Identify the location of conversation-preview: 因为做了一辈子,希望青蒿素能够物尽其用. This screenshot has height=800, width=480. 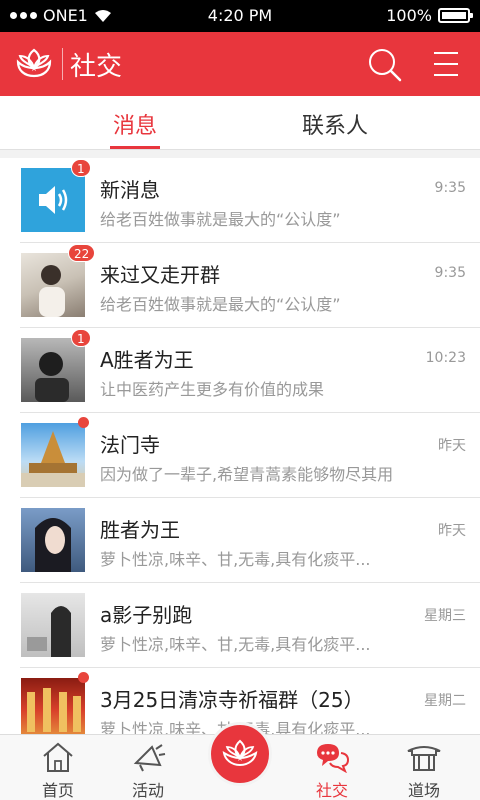
(247, 474).